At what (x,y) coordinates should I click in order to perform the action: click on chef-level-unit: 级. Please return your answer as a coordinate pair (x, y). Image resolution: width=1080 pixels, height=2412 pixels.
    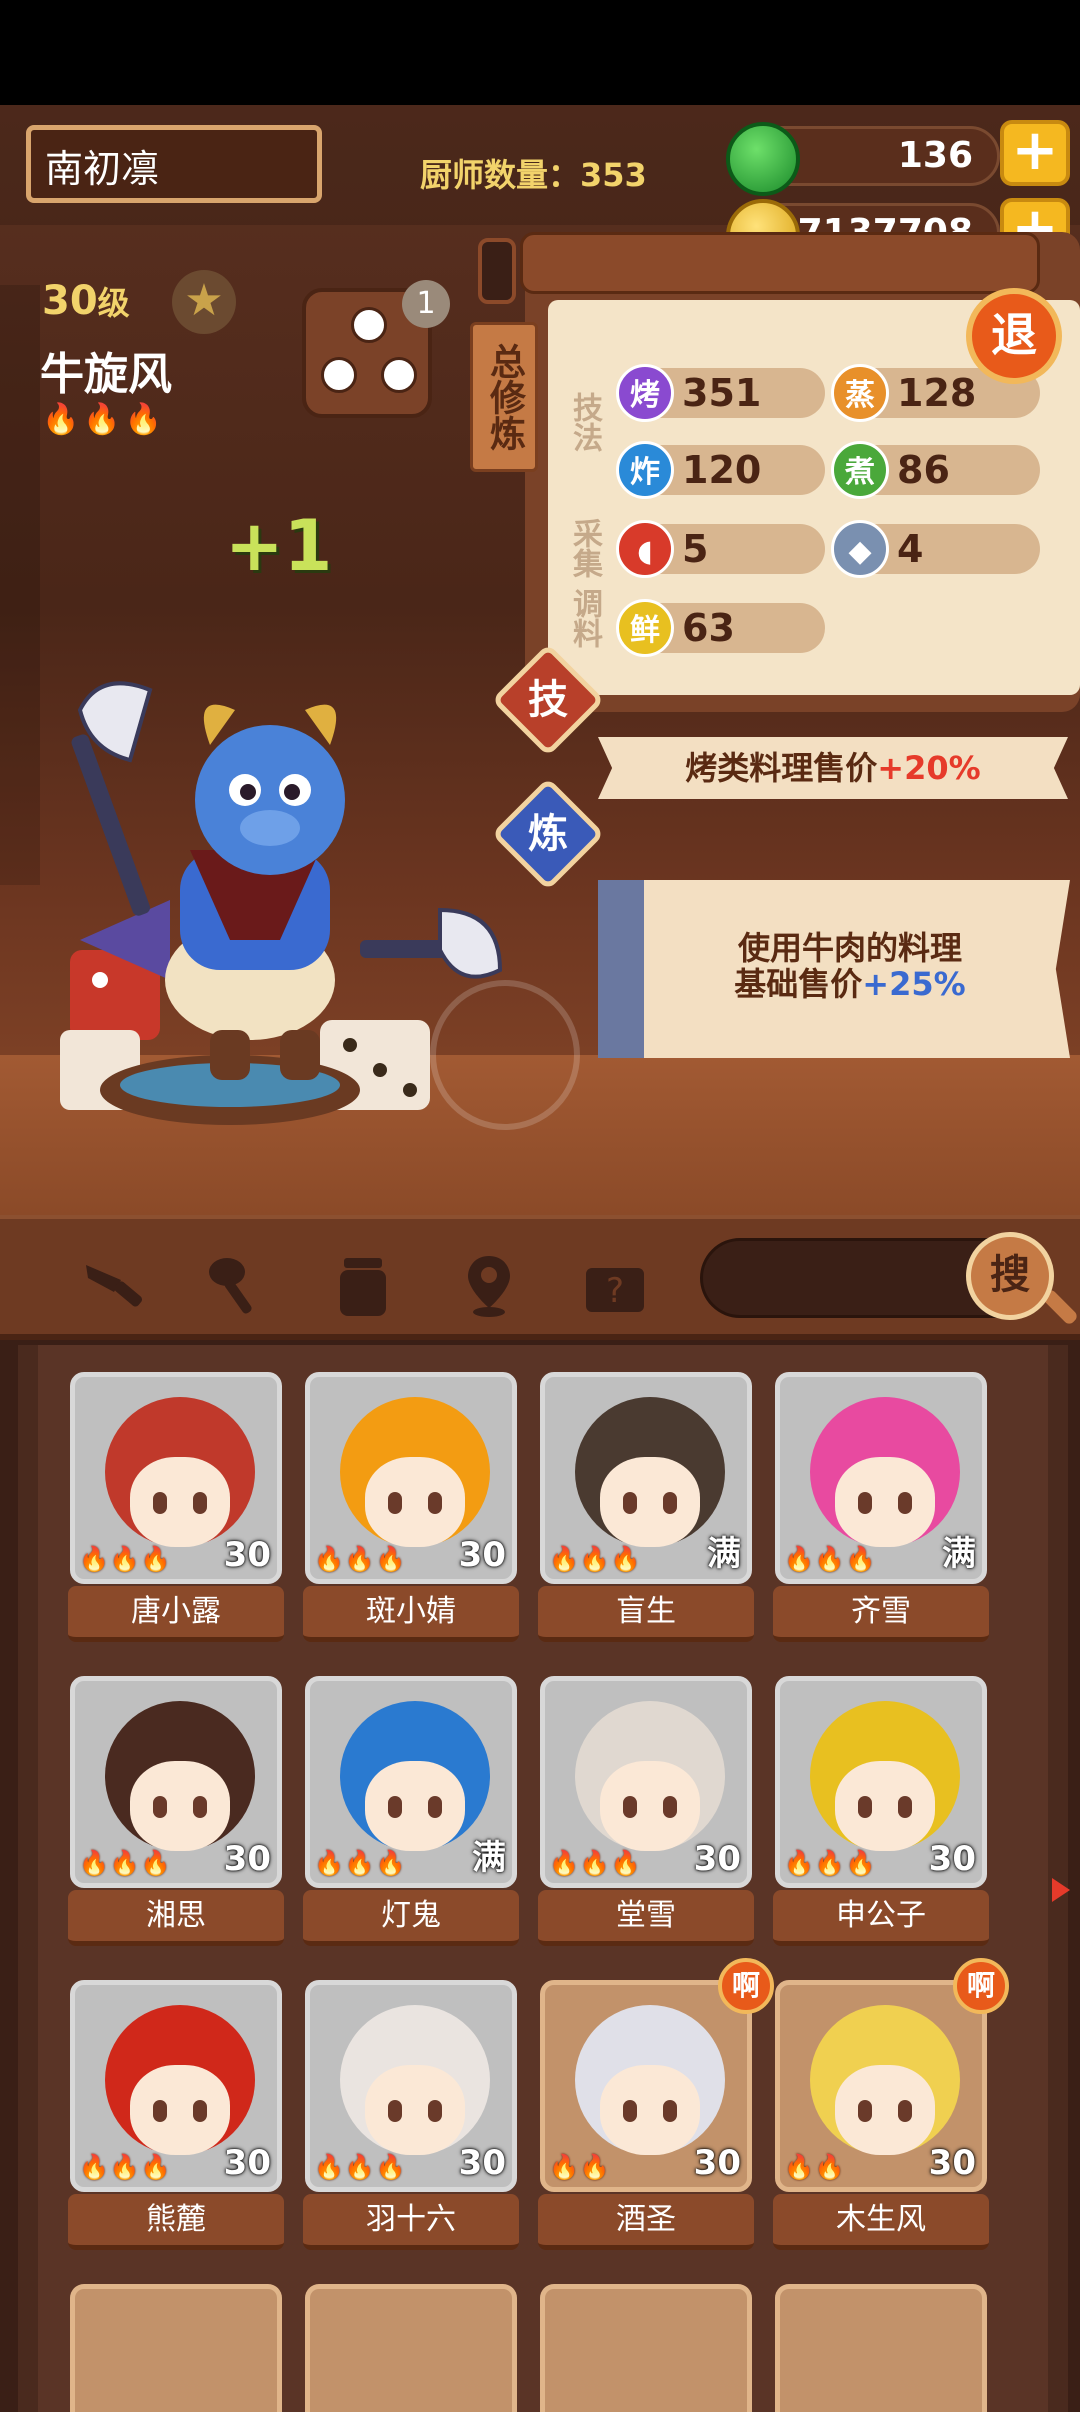
    Looking at the image, I should click on (113, 303).